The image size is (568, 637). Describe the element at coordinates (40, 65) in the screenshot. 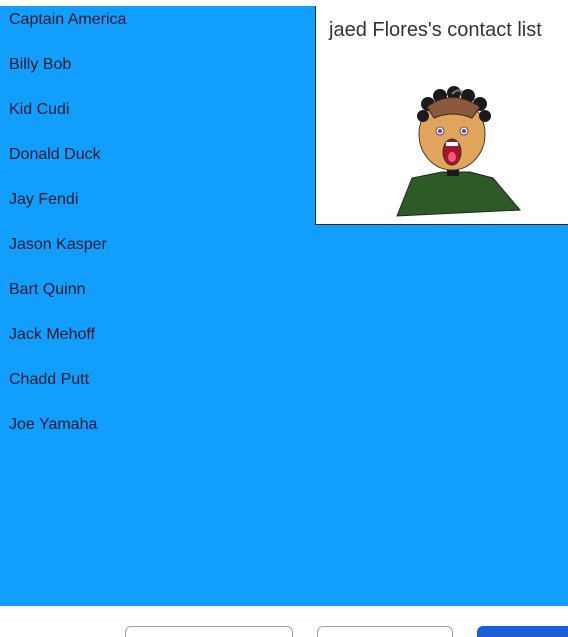

I see `contact-item: Billy Bob` at that location.